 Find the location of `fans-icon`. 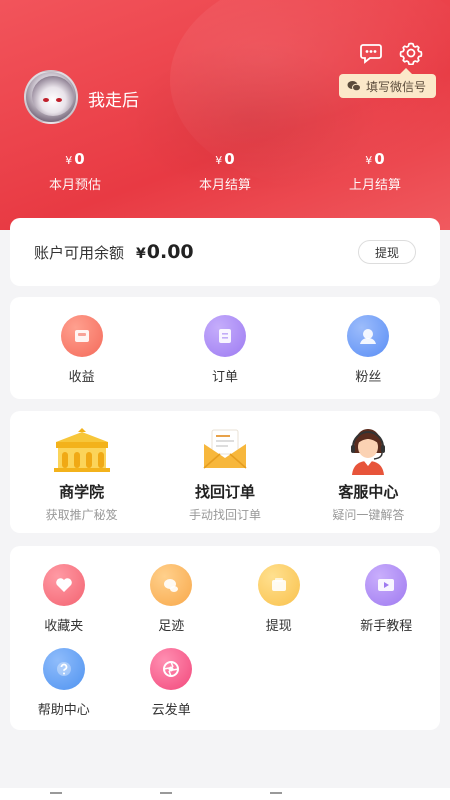

fans-icon is located at coordinates (368, 336).